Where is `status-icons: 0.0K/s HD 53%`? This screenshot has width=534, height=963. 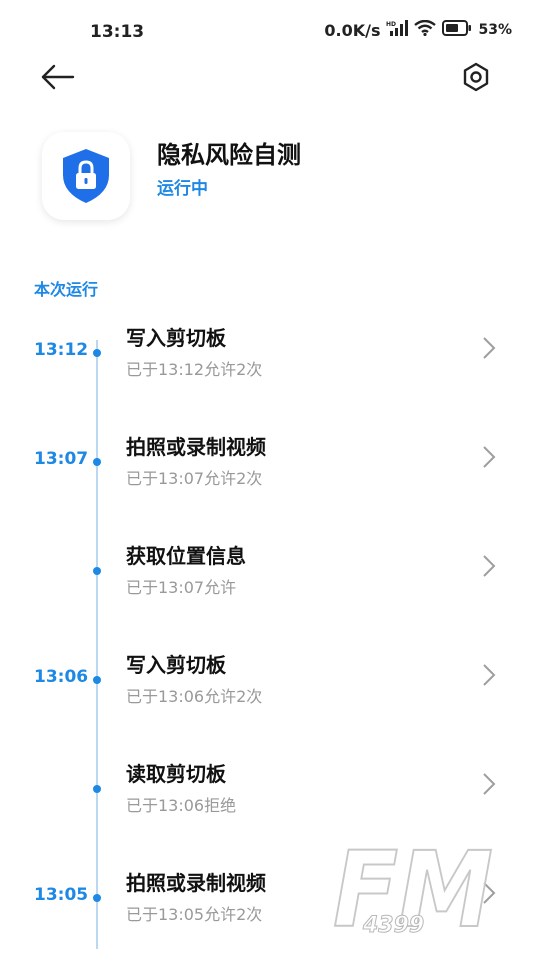 status-icons: 0.0K/s HD 53% is located at coordinates (418, 29).